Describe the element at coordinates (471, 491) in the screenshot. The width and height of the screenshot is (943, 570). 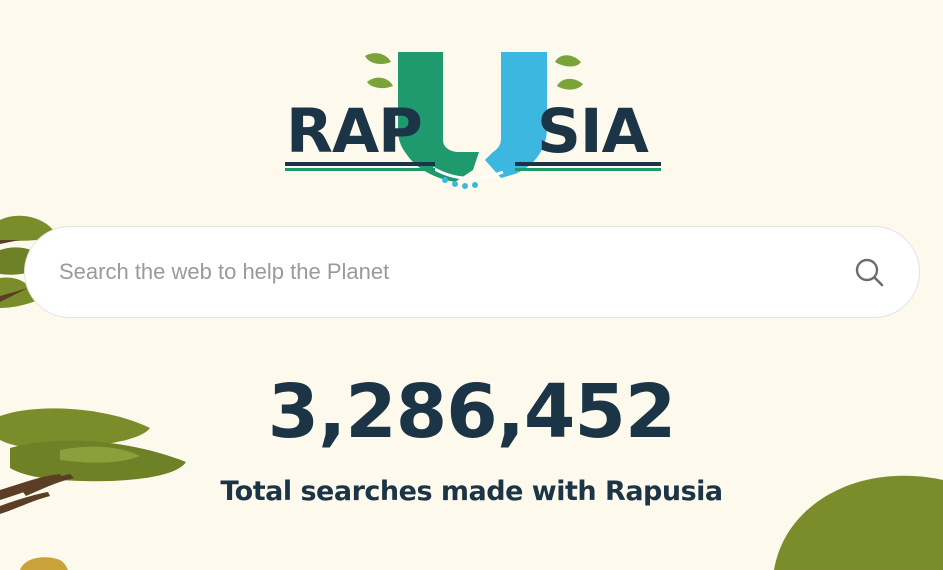
I see `total-searches-label: Total searches made with Rapusia` at that location.